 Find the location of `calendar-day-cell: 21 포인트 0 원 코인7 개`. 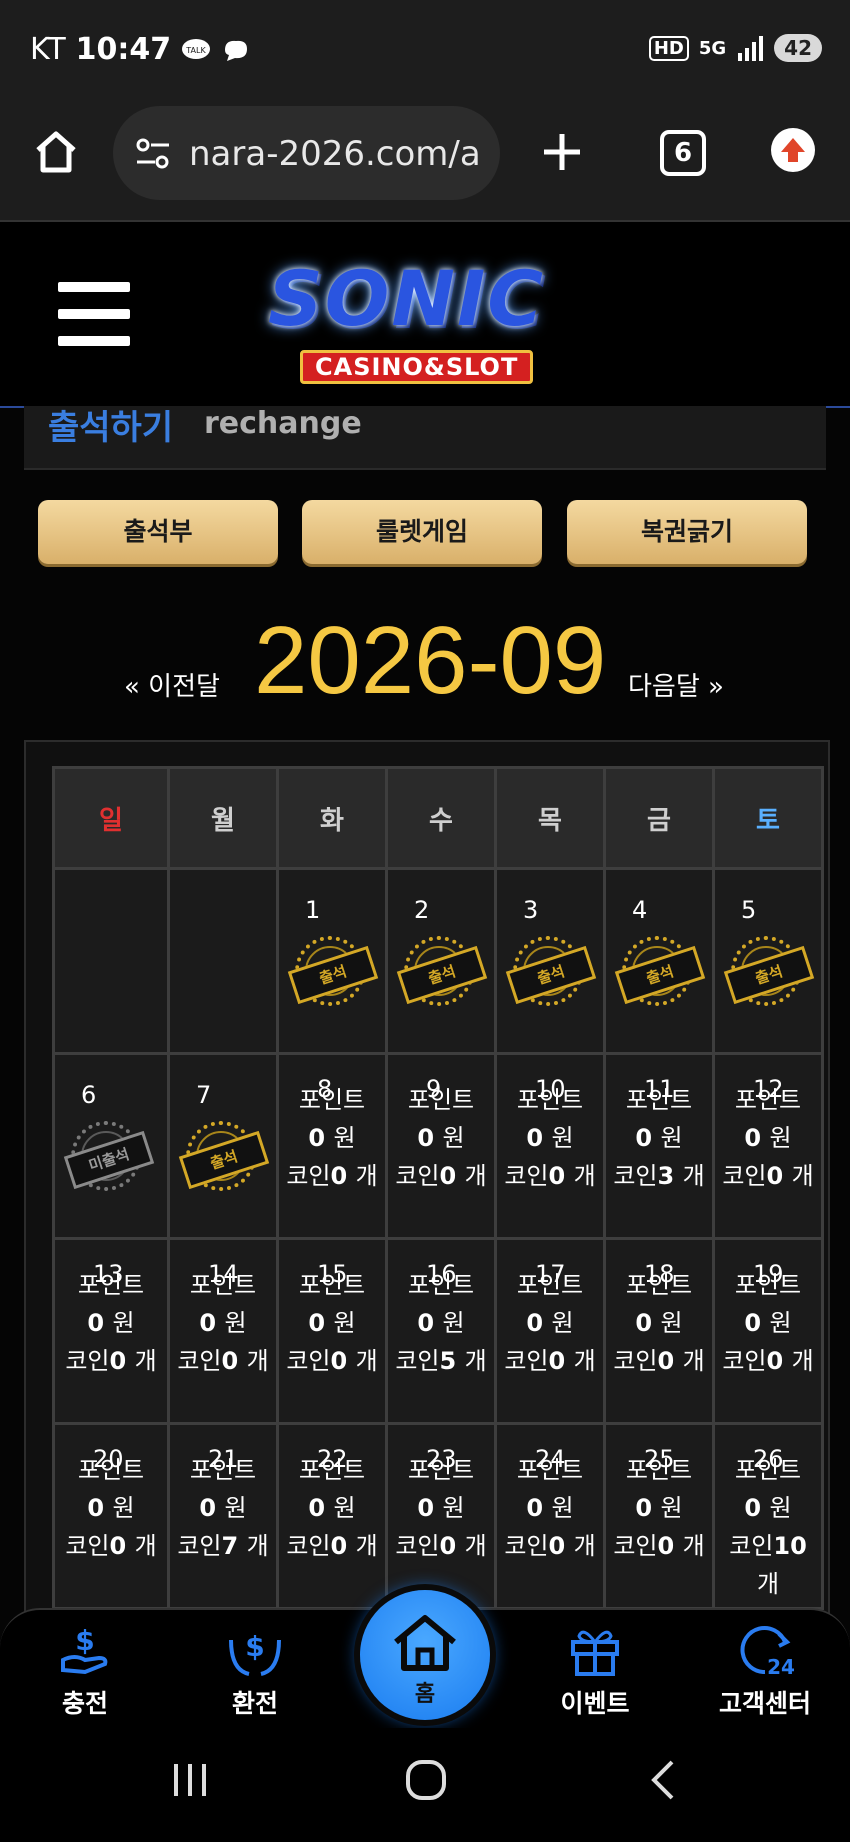

calendar-day-cell: 21 포인트 0 원 코인7 개 is located at coordinates (223, 1516).